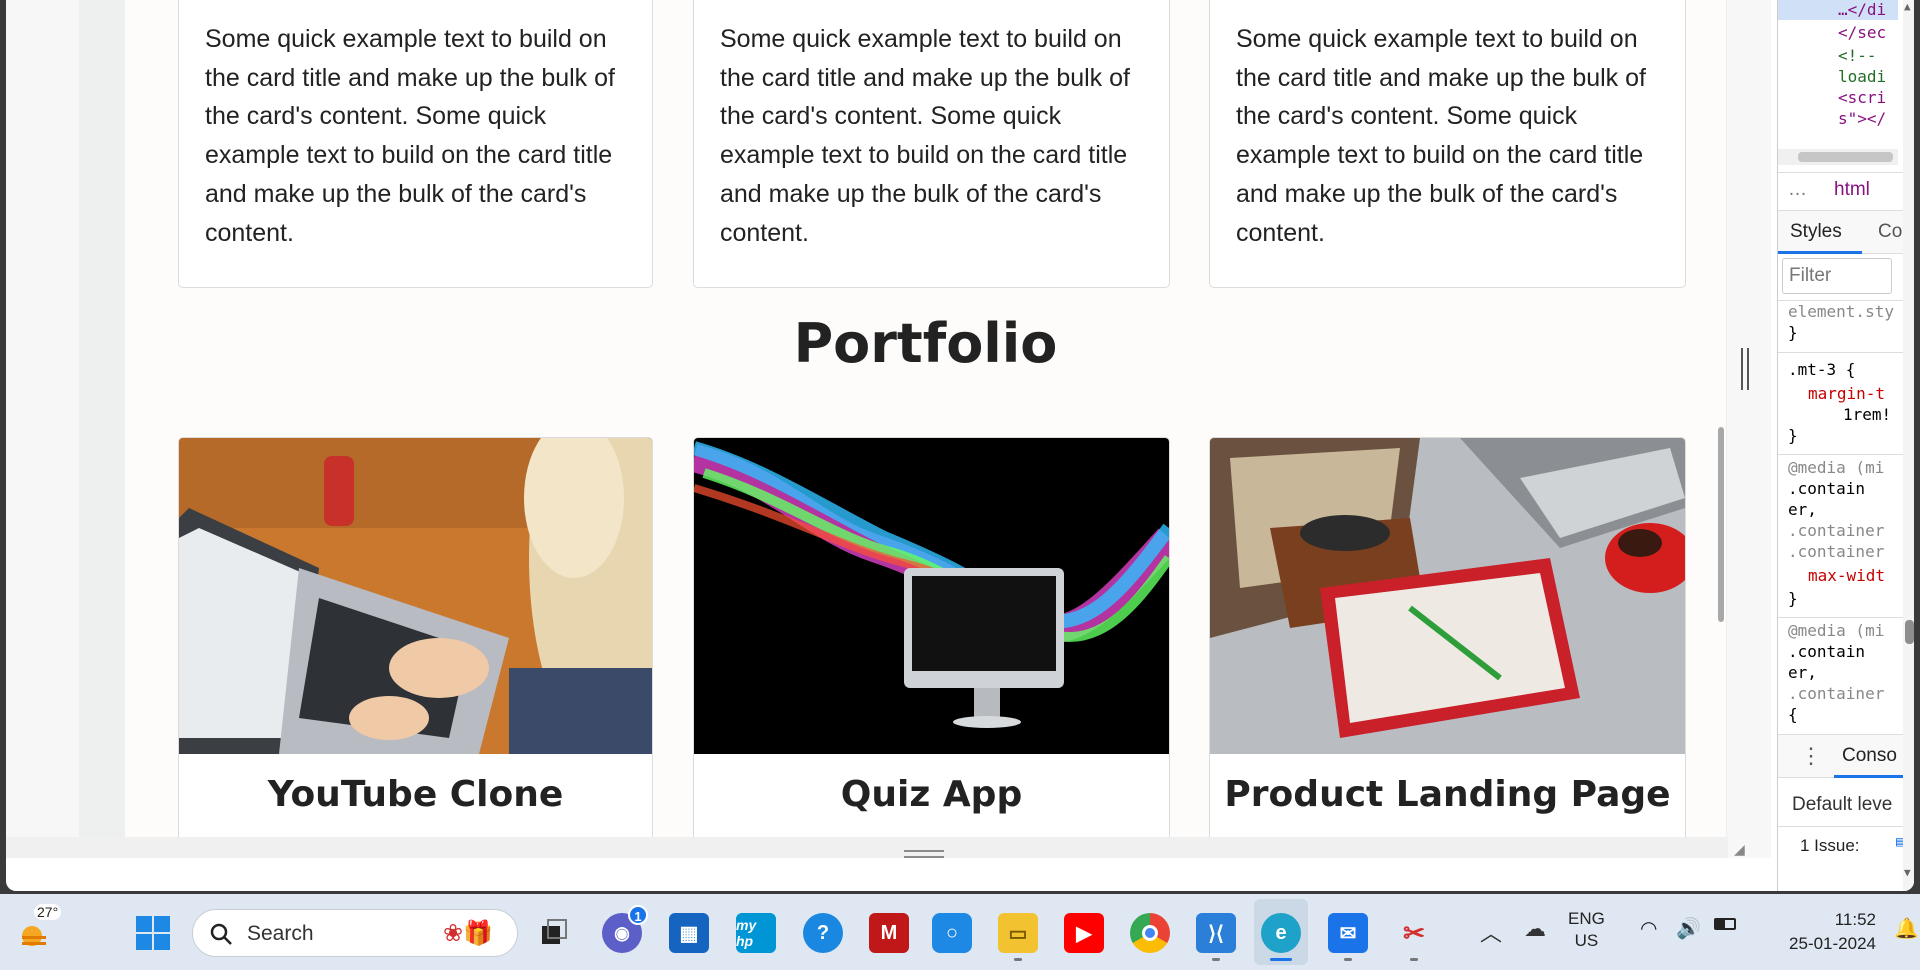 The width and height of the screenshot is (1920, 970). What do you see at coordinates (1648, 928) in the screenshot?
I see `wifi-icon: ◠` at bounding box center [1648, 928].